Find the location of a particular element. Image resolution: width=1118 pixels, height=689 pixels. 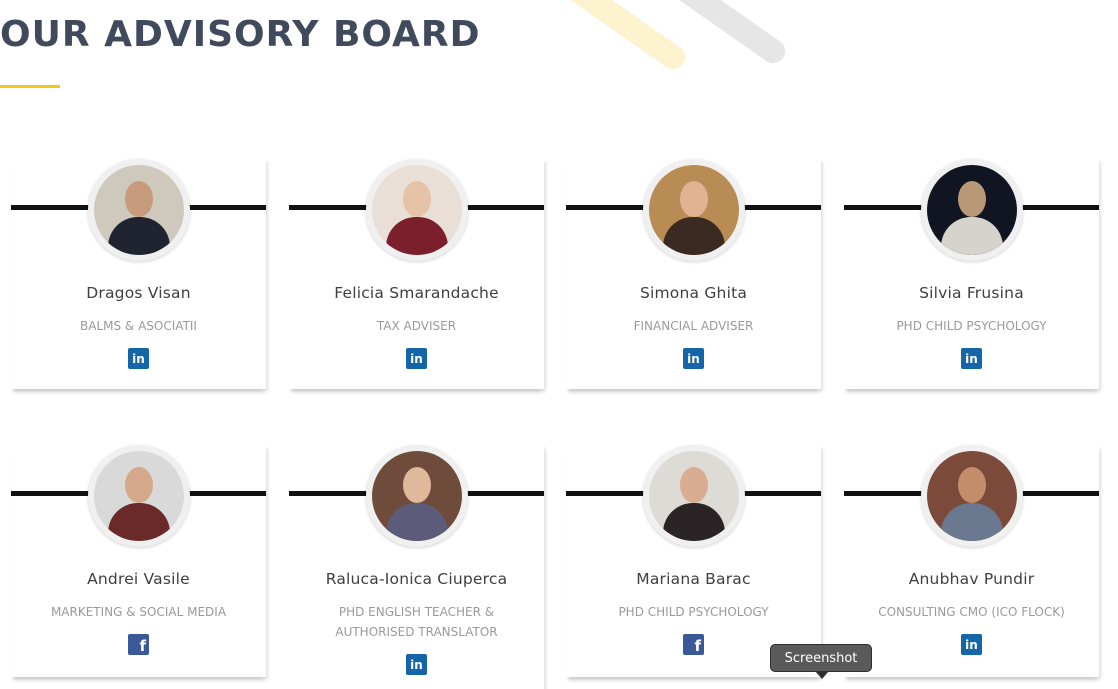

advisor-role: MARKETING & SOCIAL MEDIA is located at coordinates (138, 612).